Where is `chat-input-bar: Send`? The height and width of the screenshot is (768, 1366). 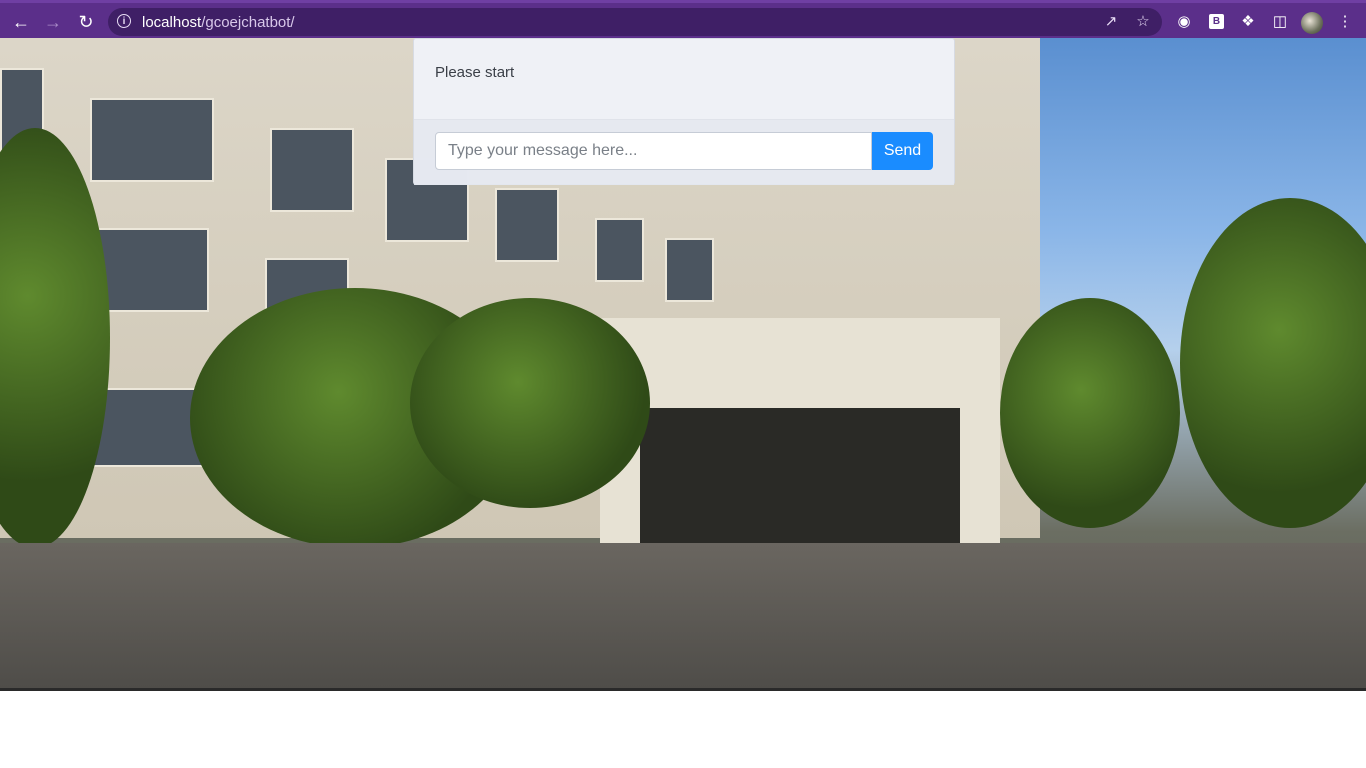 chat-input-bar: Send is located at coordinates (684, 152).